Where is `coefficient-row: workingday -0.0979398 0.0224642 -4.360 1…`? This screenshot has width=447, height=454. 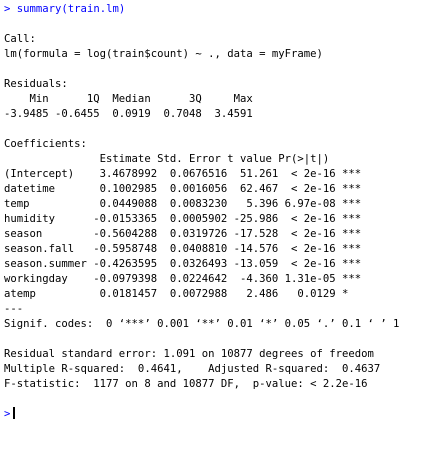
coefficient-row: workingday -0.0979398 0.0224642 -4.360 1… is located at coordinates (183, 279).